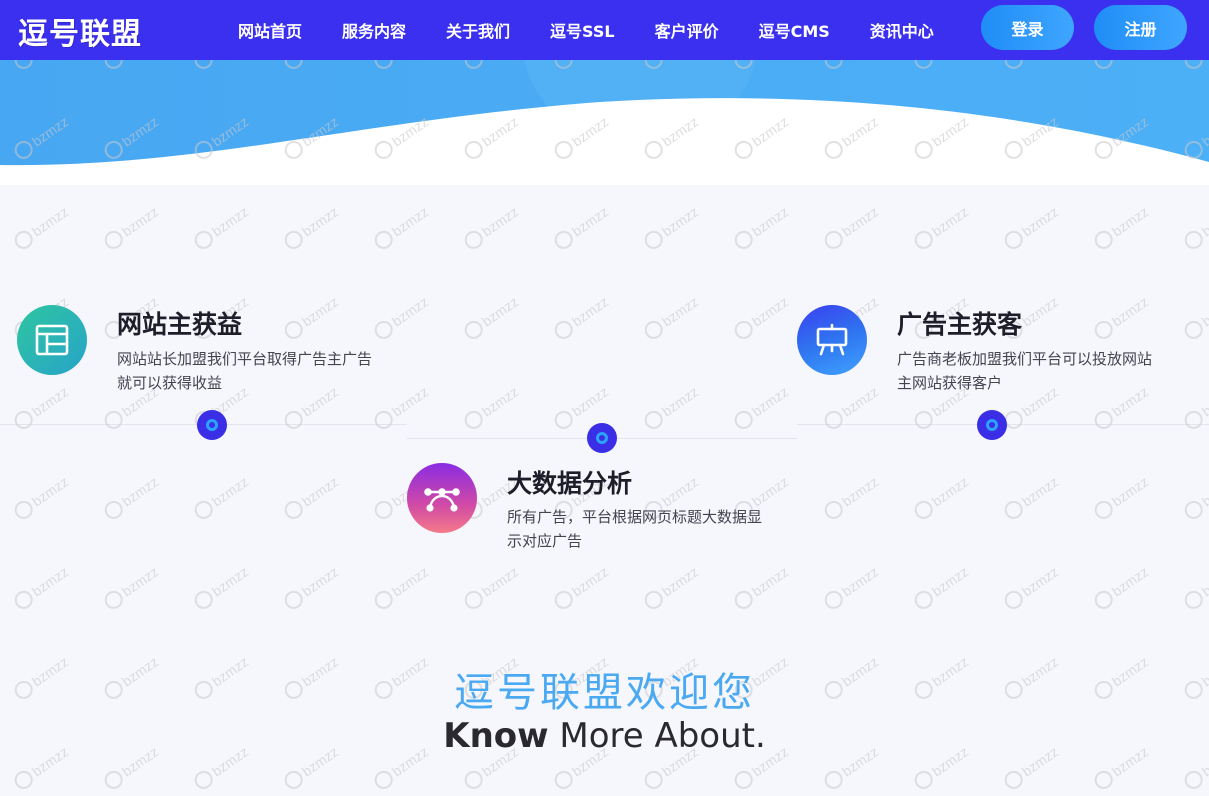 The height and width of the screenshot is (796, 1209). I want to click on bezier-curve-icon, so click(442, 498).